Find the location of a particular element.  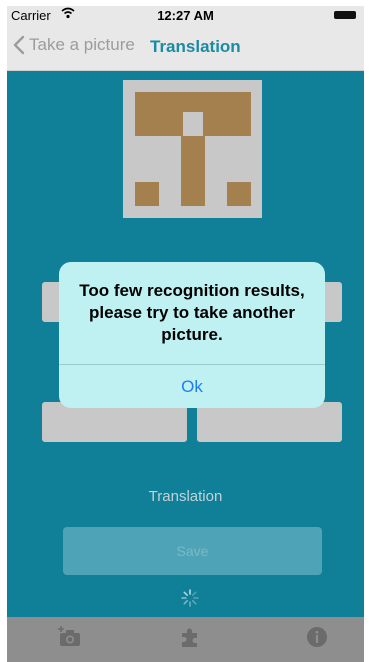

navigation-bar: Take a picture Translation is located at coordinates (185, 47).